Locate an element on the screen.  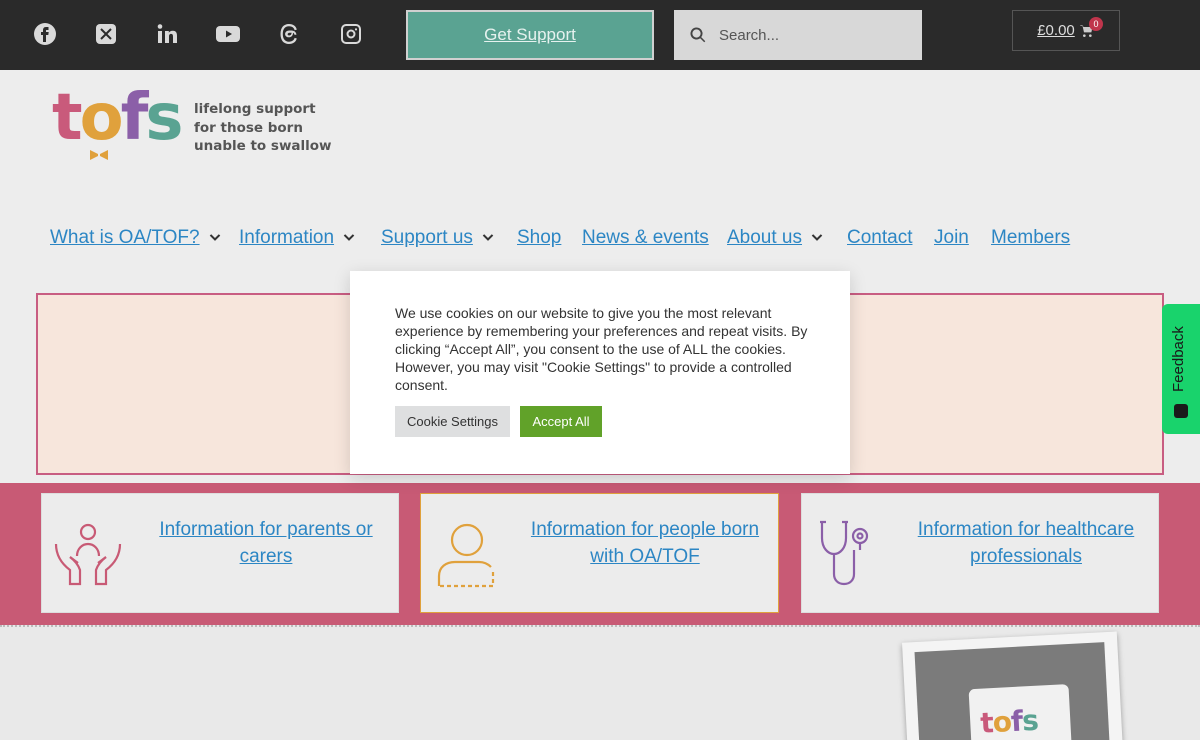
nav-item-contact: Contact is located at coordinates (879, 238).